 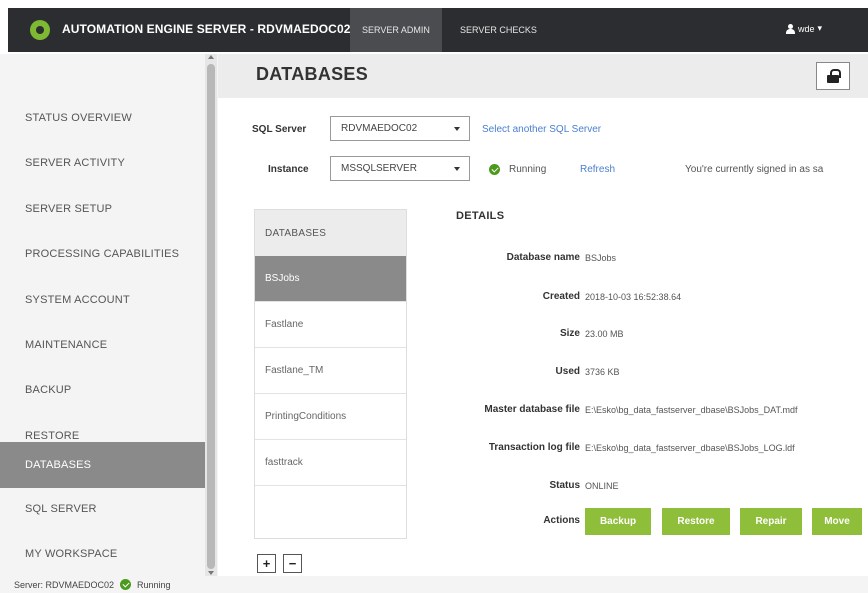 I want to click on move-button: Move, so click(x=837, y=521).